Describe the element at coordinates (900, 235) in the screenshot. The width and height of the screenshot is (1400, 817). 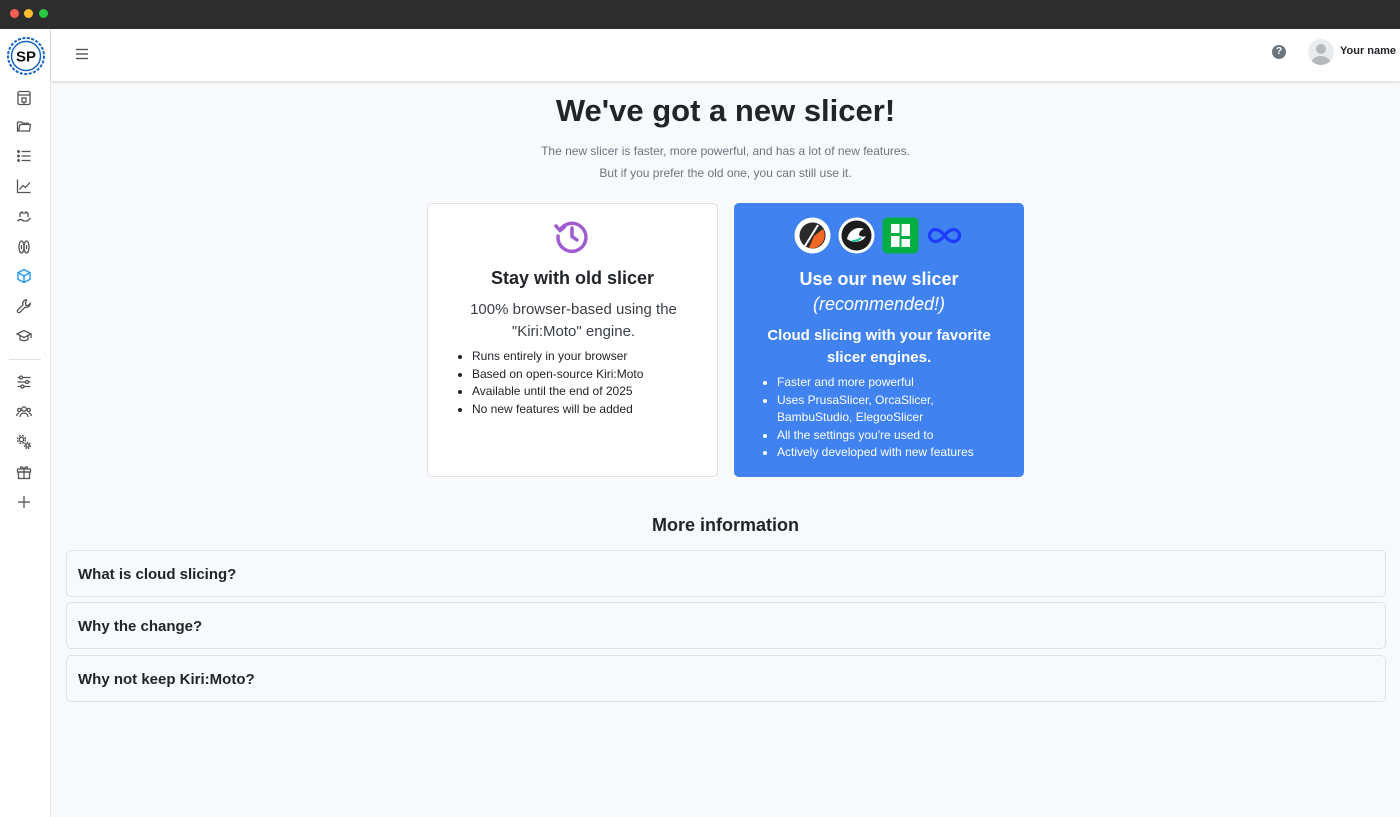
I see `bambustudio-icon` at that location.